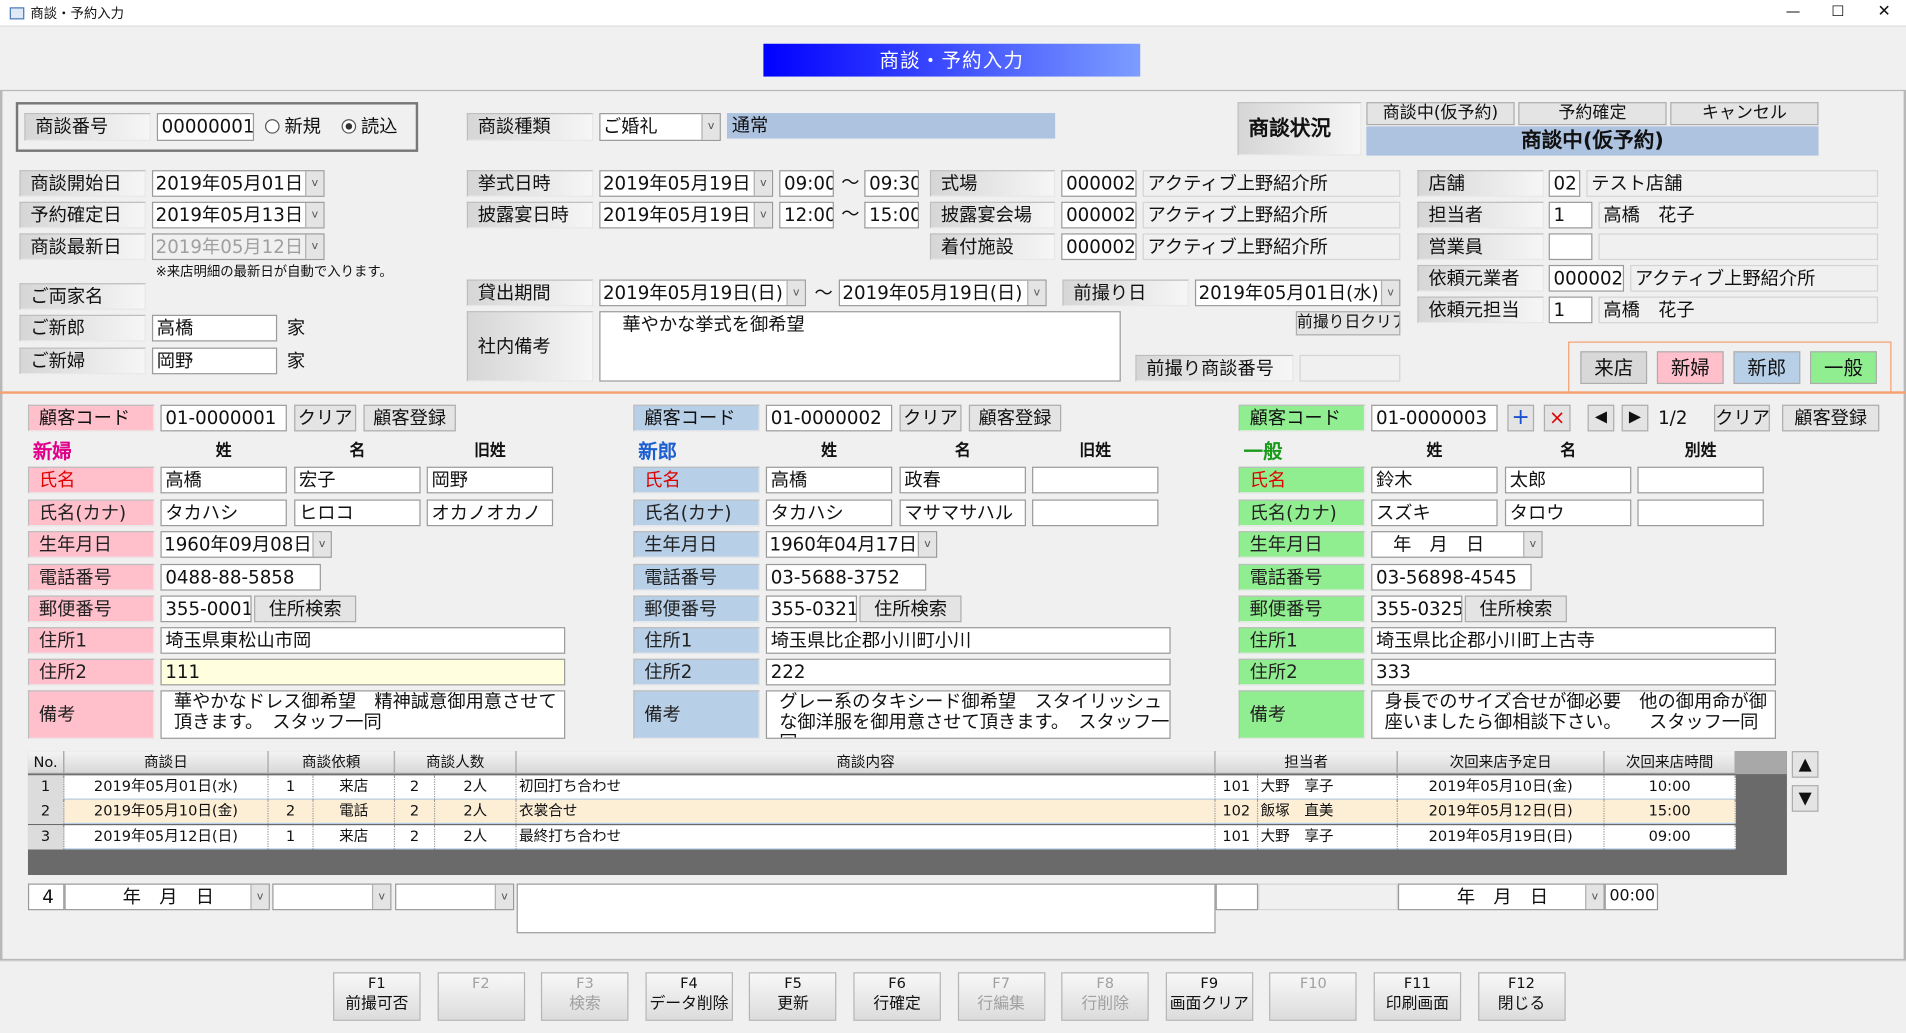 The height and width of the screenshot is (1033, 1906). I want to click on name-field: 鈴木, so click(1434, 480).